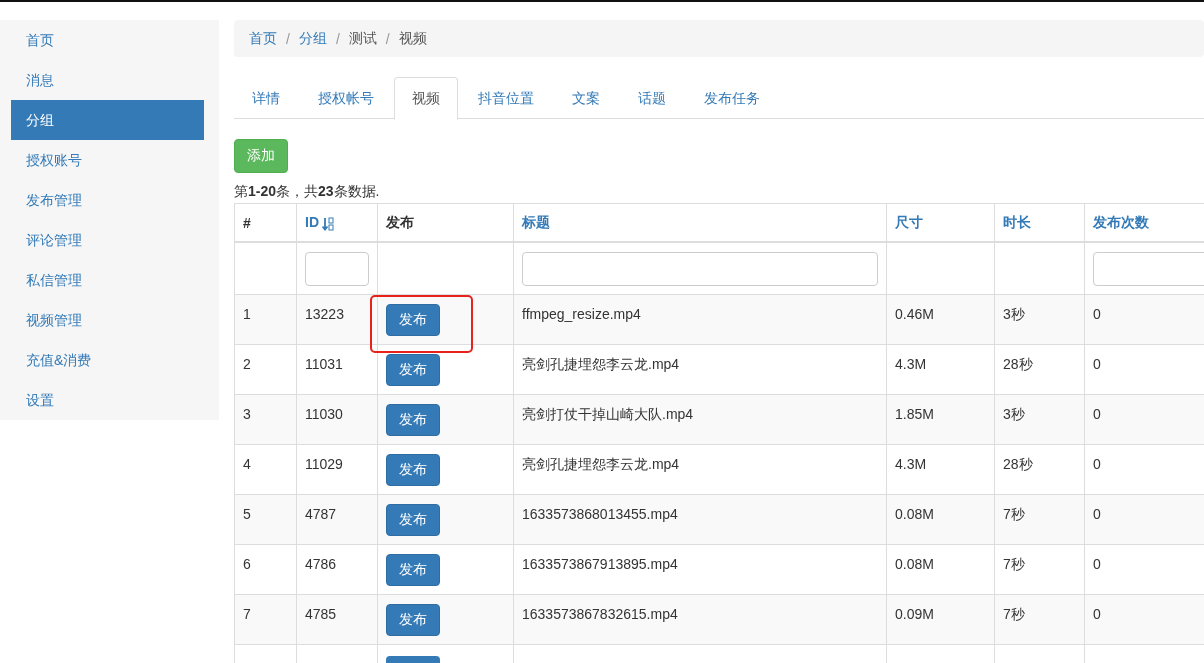 The width and height of the screenshot is (1204, 663). What do you see at coordinates (324, 314) in the screenshot?
I see `table-cell: 13223` at bounding box center [324, 314].